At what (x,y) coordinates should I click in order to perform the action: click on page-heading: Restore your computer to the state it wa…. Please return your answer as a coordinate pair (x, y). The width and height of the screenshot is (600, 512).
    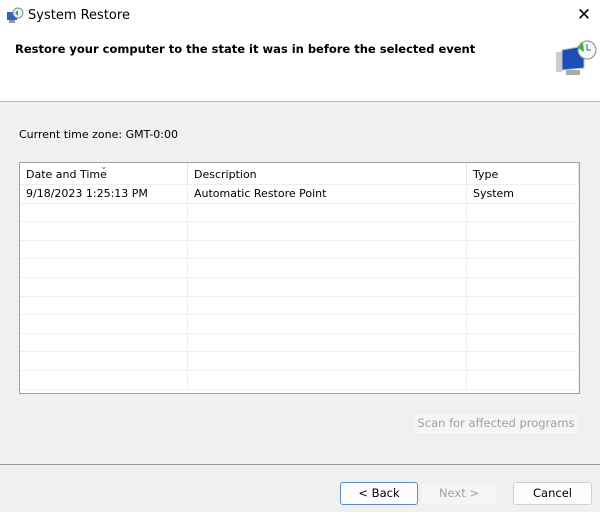
    Looking at the image, I should click on (245, 49).